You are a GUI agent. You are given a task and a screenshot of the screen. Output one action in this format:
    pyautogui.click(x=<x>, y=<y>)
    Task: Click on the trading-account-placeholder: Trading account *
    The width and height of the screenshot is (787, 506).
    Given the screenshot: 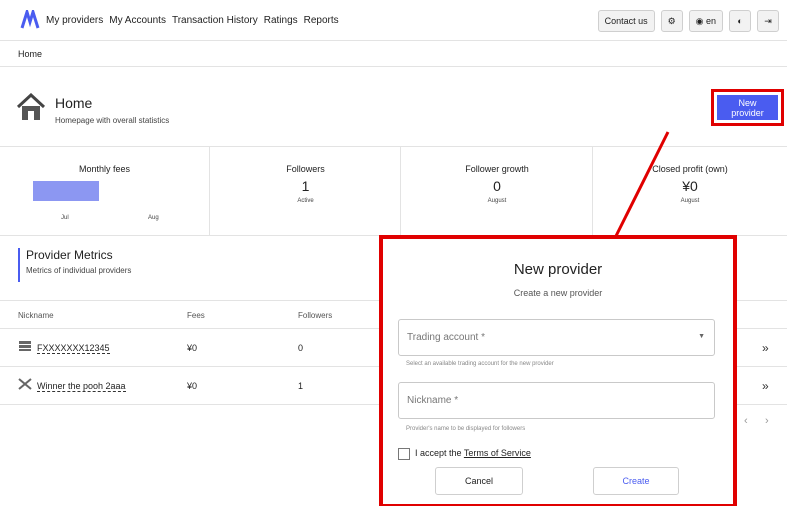 What is the action you would take?
    pyautogui.click(x=446, y=337)
    